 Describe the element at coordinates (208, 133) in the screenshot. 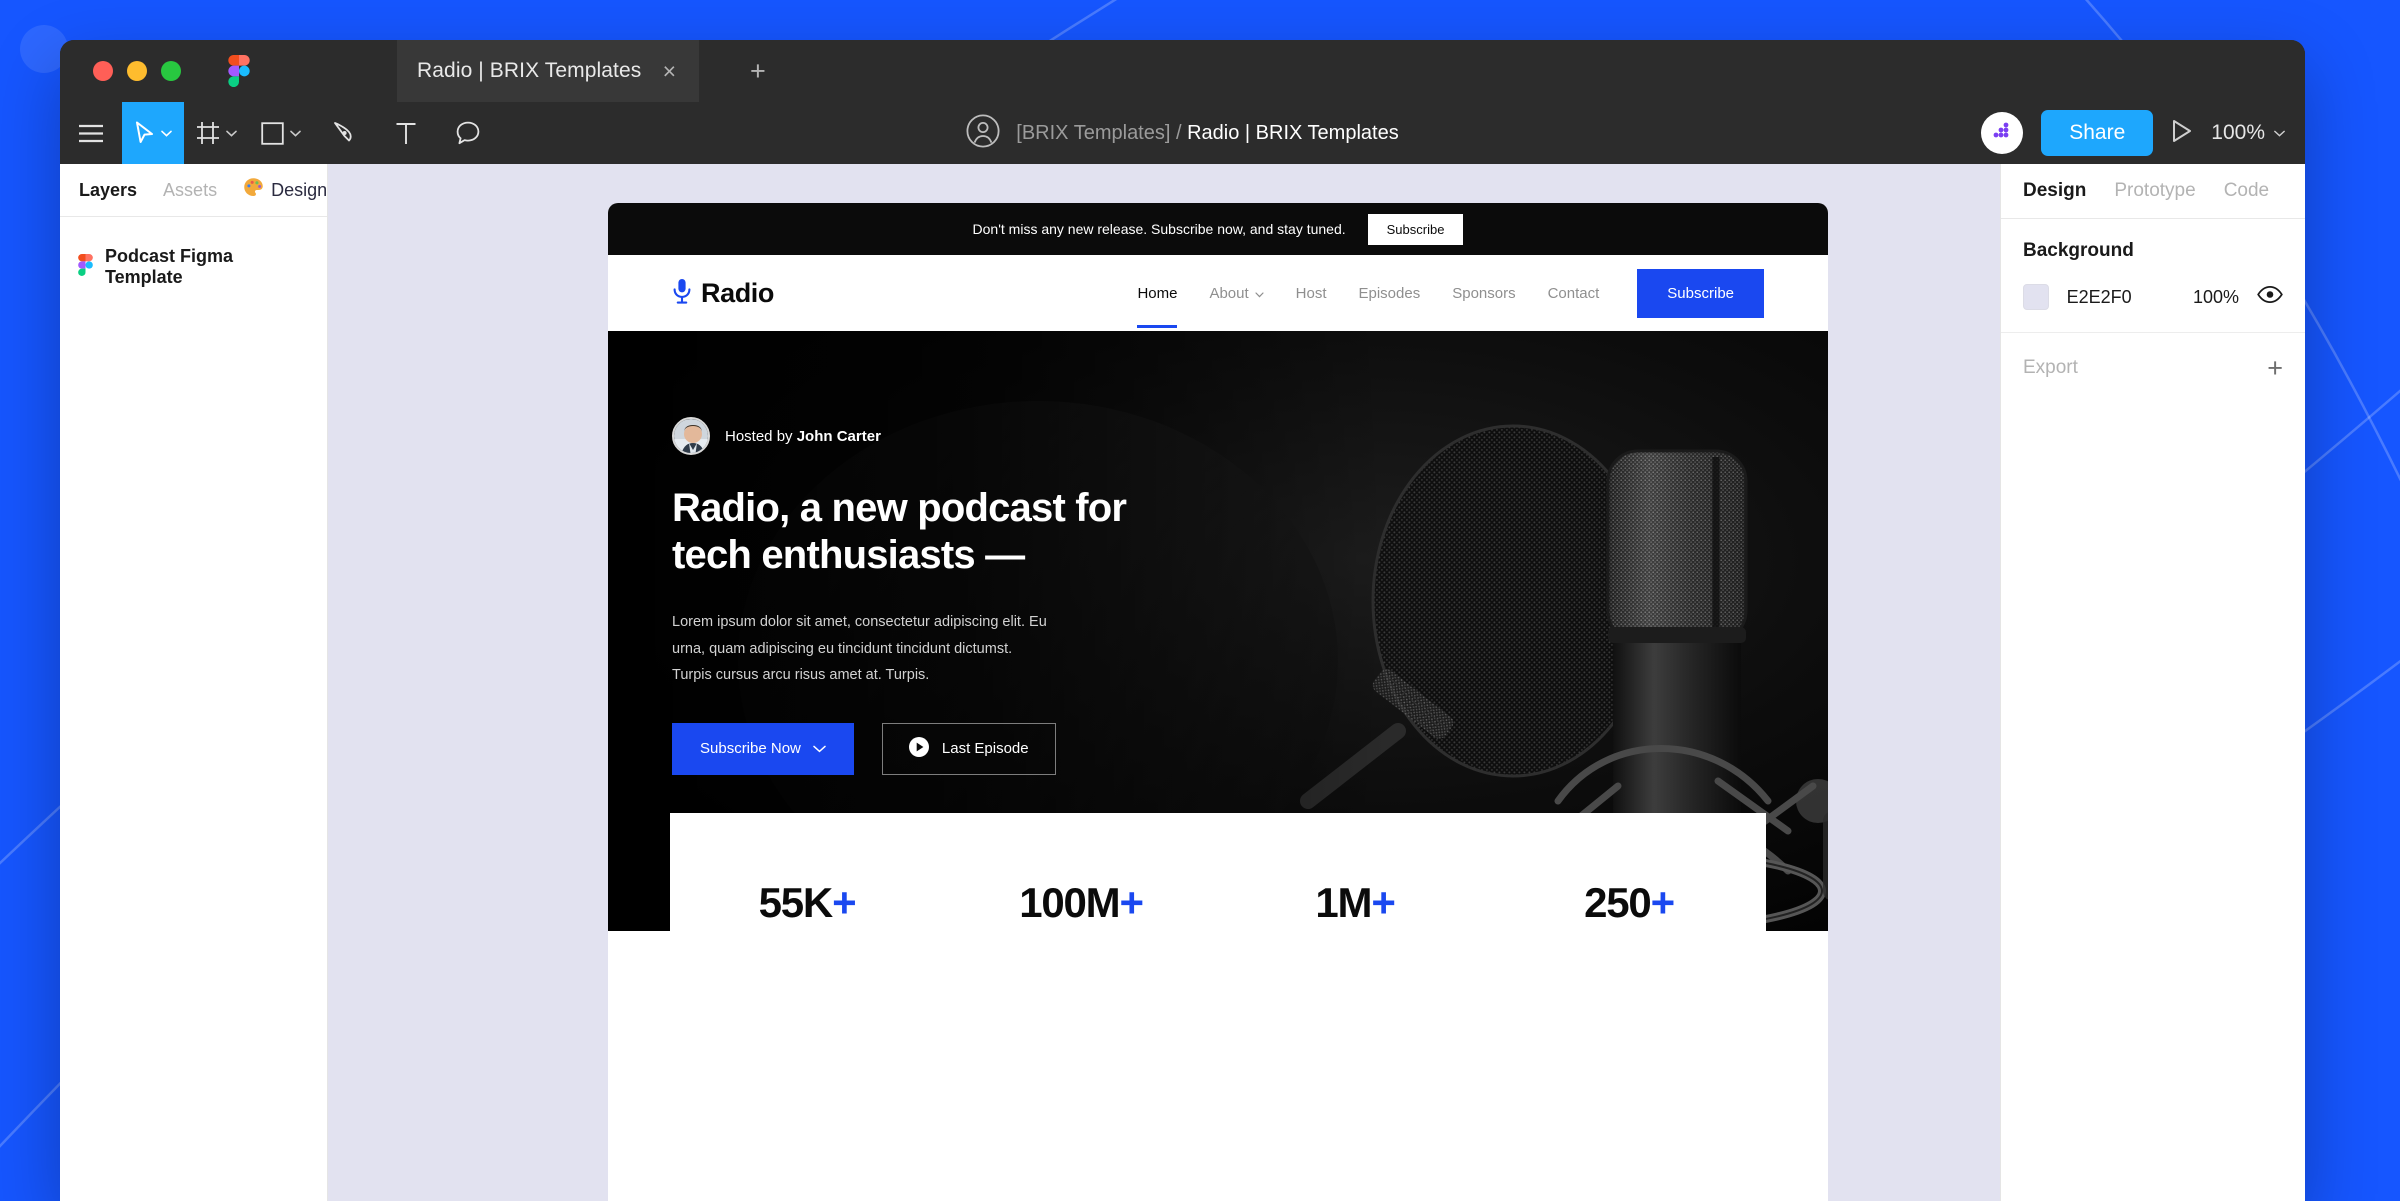

I see `frame-icon` at that location.